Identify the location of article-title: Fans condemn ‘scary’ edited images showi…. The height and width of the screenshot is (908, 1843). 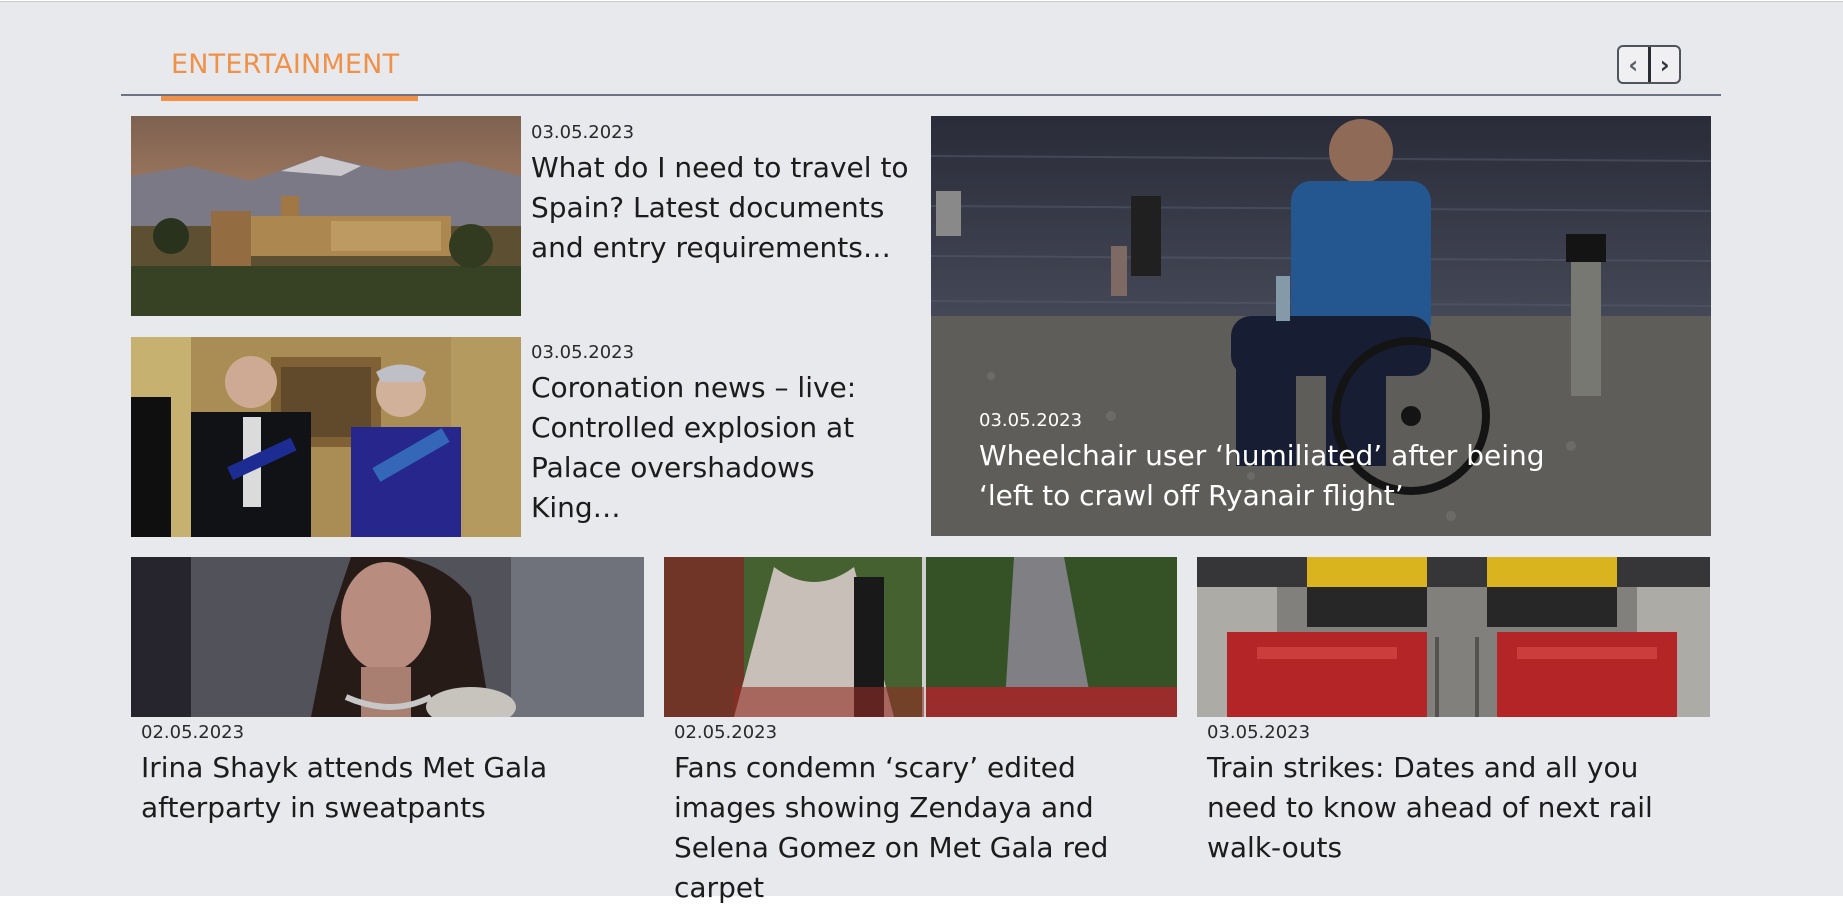
(924, 828).